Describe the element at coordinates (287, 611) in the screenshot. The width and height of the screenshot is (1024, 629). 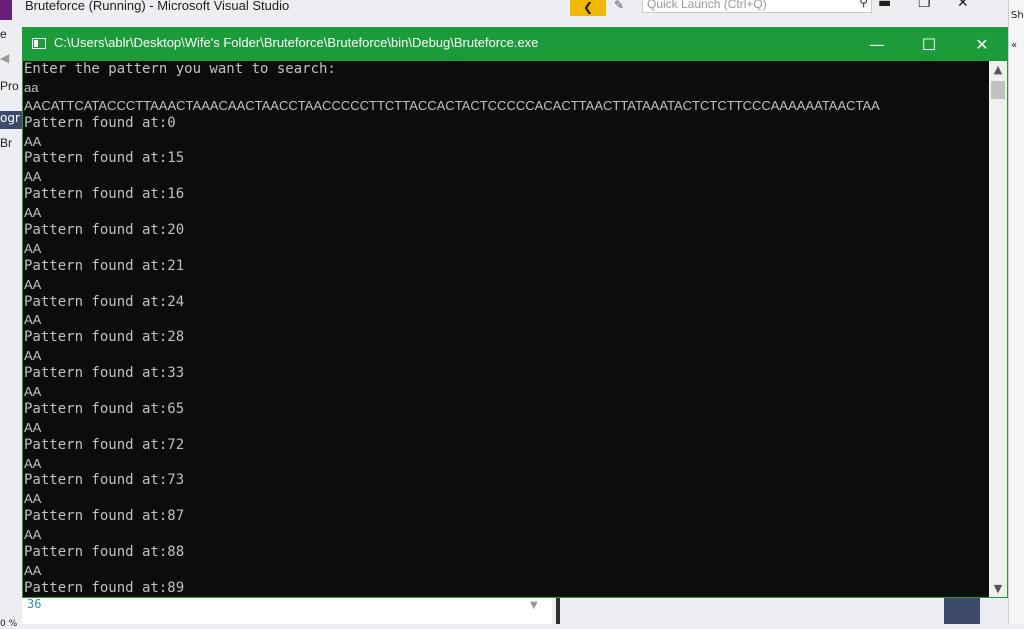
I see `code-editor` at that location.